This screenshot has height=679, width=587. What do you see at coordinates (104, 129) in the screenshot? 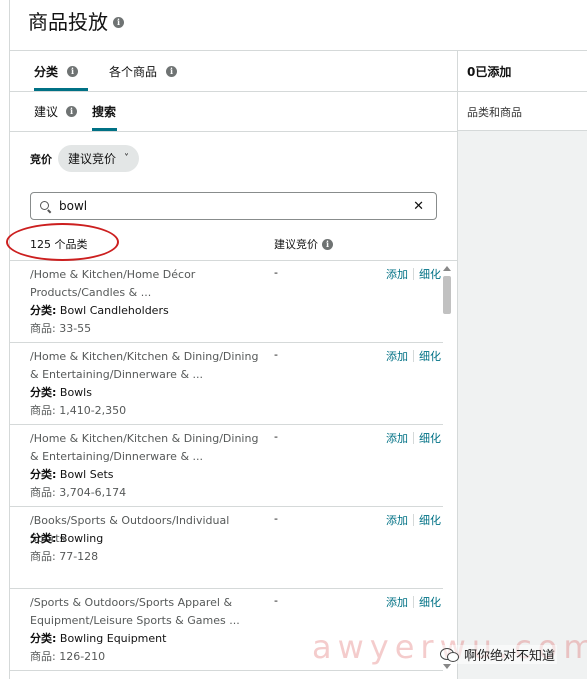
I see `active-subtab-indicator` at bounding box center [104, 129].